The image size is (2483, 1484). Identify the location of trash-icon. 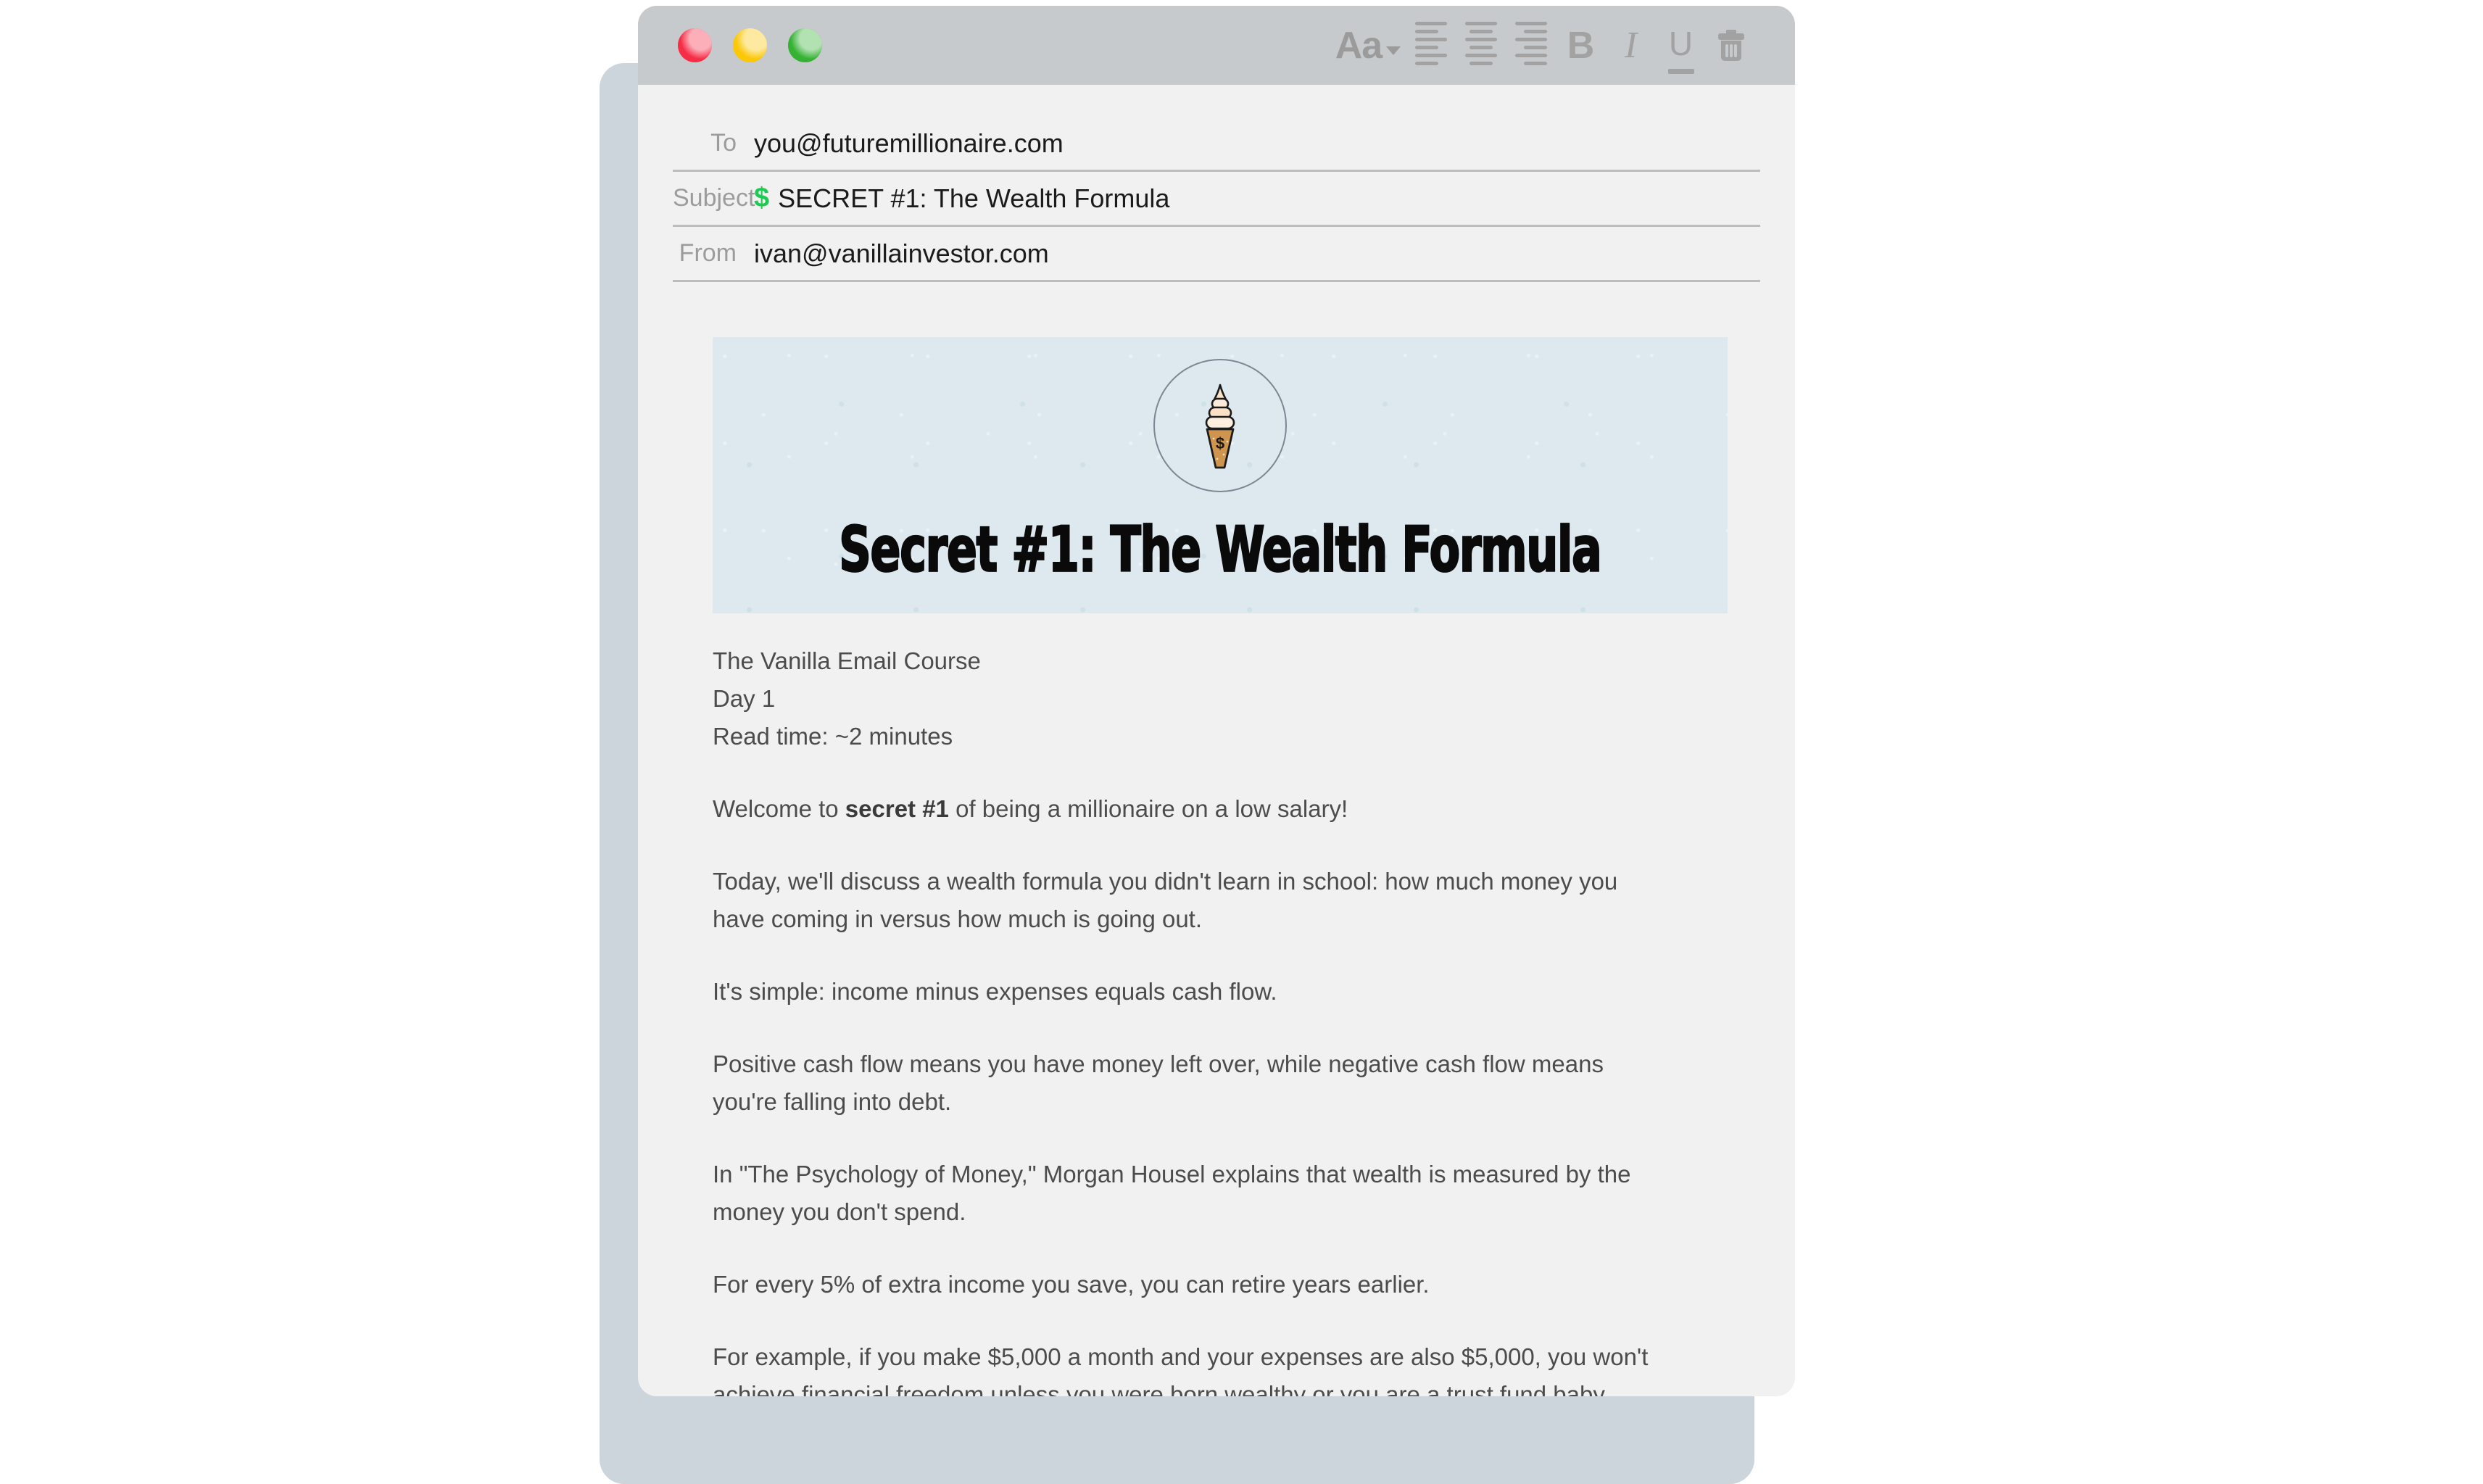
(1730, 45).